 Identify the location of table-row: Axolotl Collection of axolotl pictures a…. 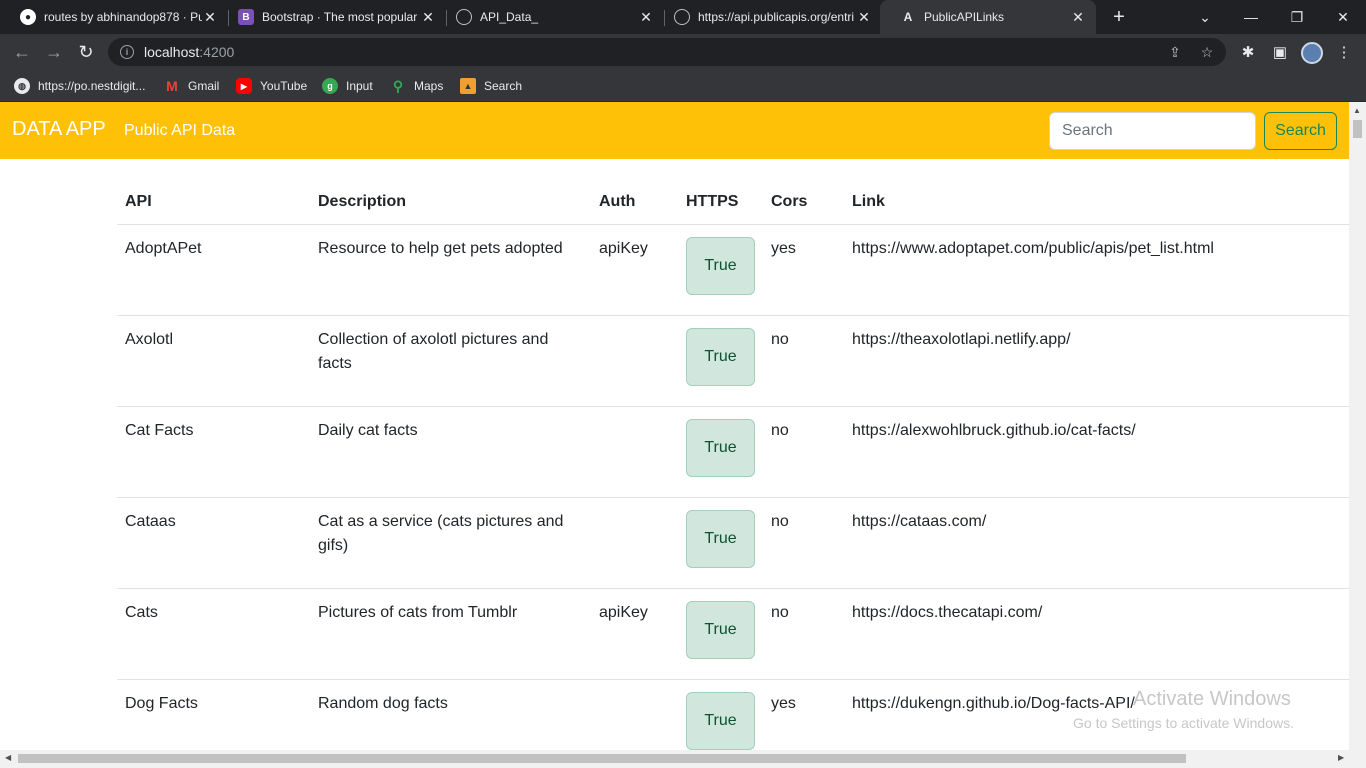
(733, 361).